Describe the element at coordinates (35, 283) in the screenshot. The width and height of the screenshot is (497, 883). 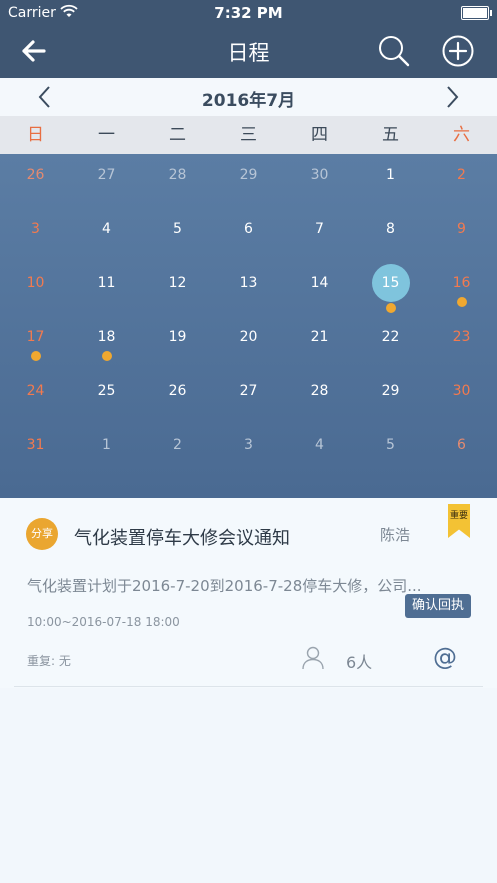
I see `day-number: 10` at that location.